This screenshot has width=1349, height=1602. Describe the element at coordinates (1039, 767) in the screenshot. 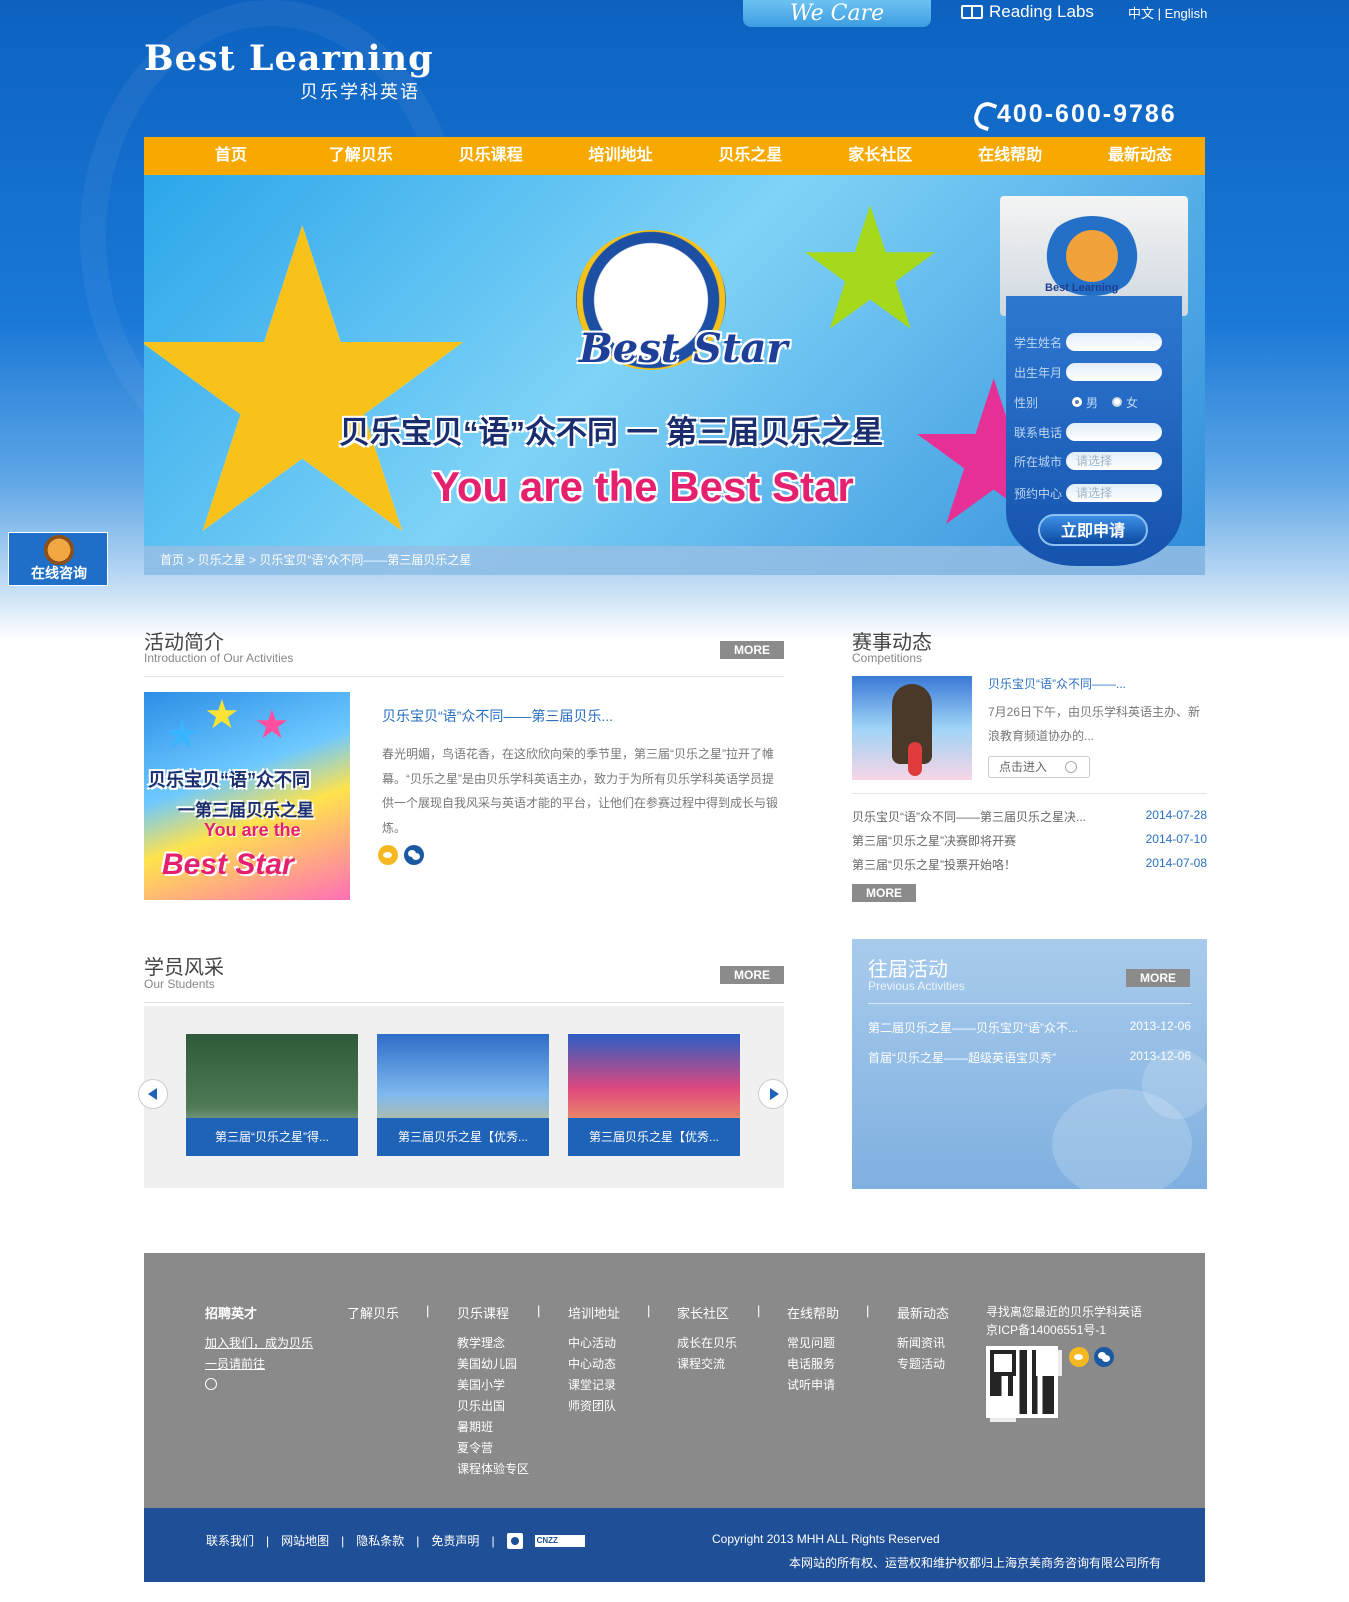

I see `enter-button: 点击进入` at that location.